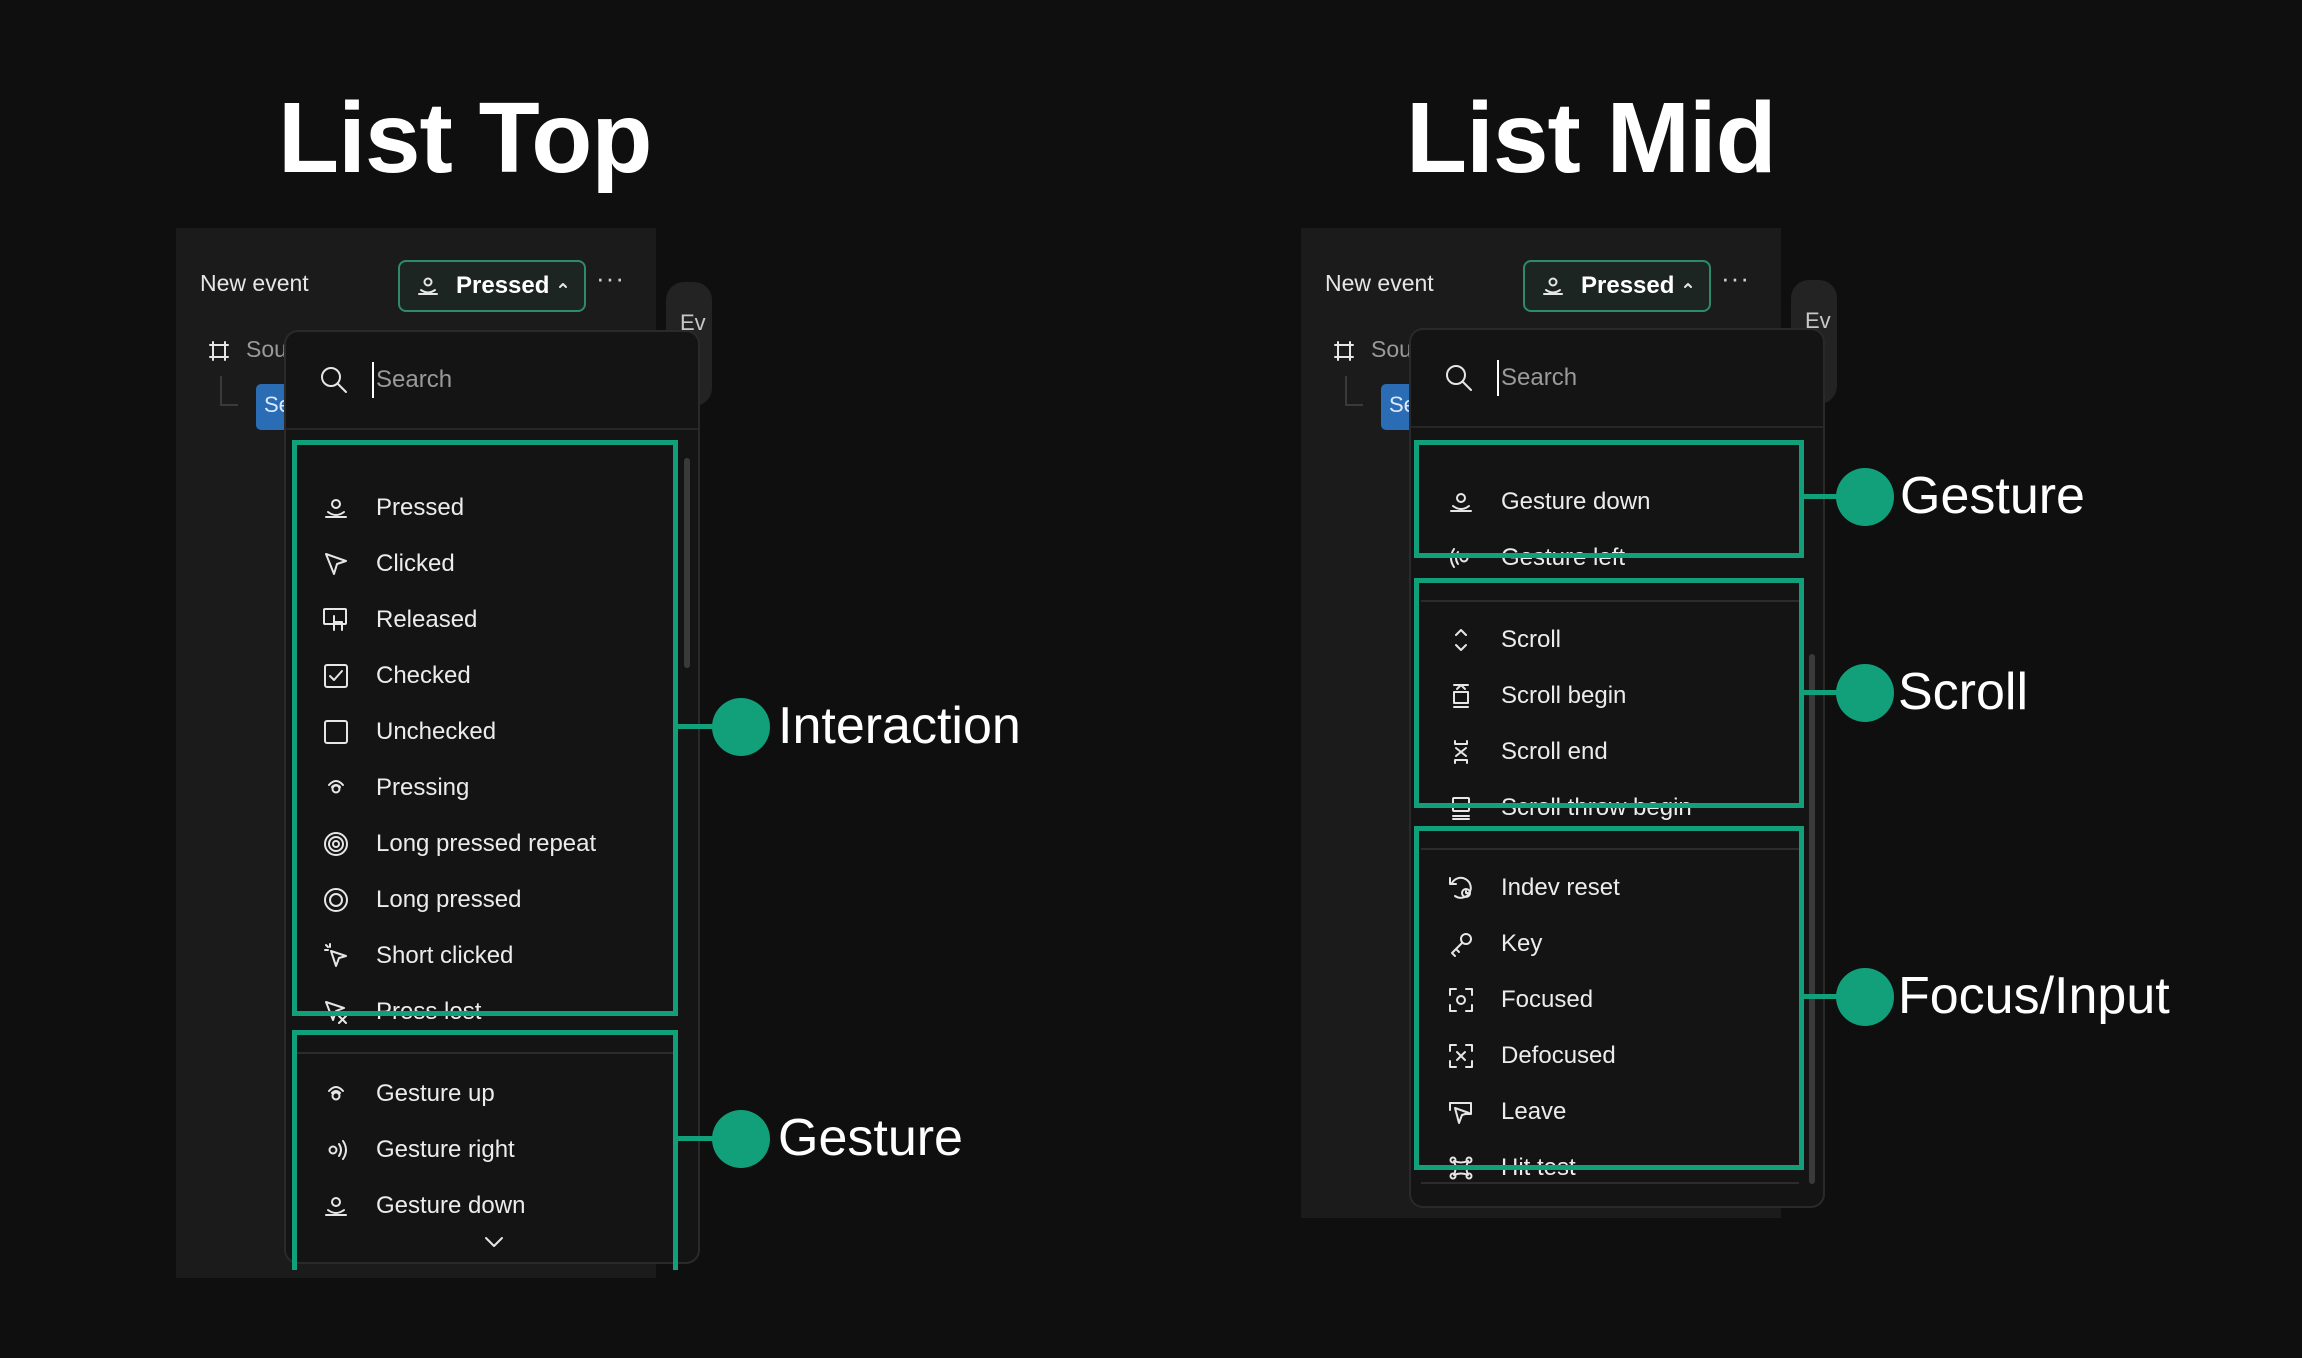 This screenshot has height=1358, width=2302. What do you see at coordinates (741, 1139) in the screenshot?
I see `gesture-marker-left` at bounding box center [741, 1139].